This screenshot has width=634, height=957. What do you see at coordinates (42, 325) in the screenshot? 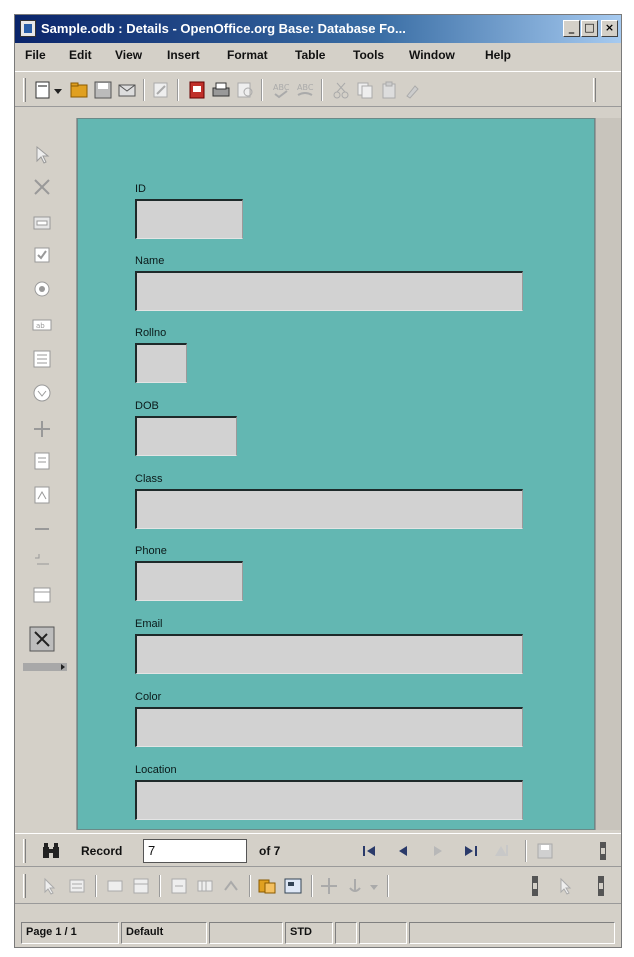
I see `text-box-icon: ab` at bounding box center [42, 325].